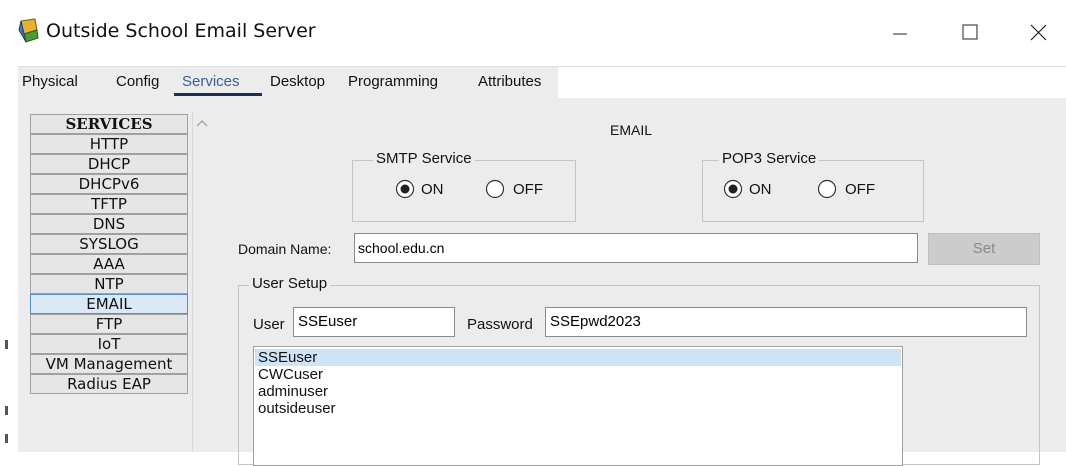 The width and height of the screenshot is (1066, 466). Describe the element at coordinates (970, 32) in the screenshot. I see `maximize-icon` at that location.